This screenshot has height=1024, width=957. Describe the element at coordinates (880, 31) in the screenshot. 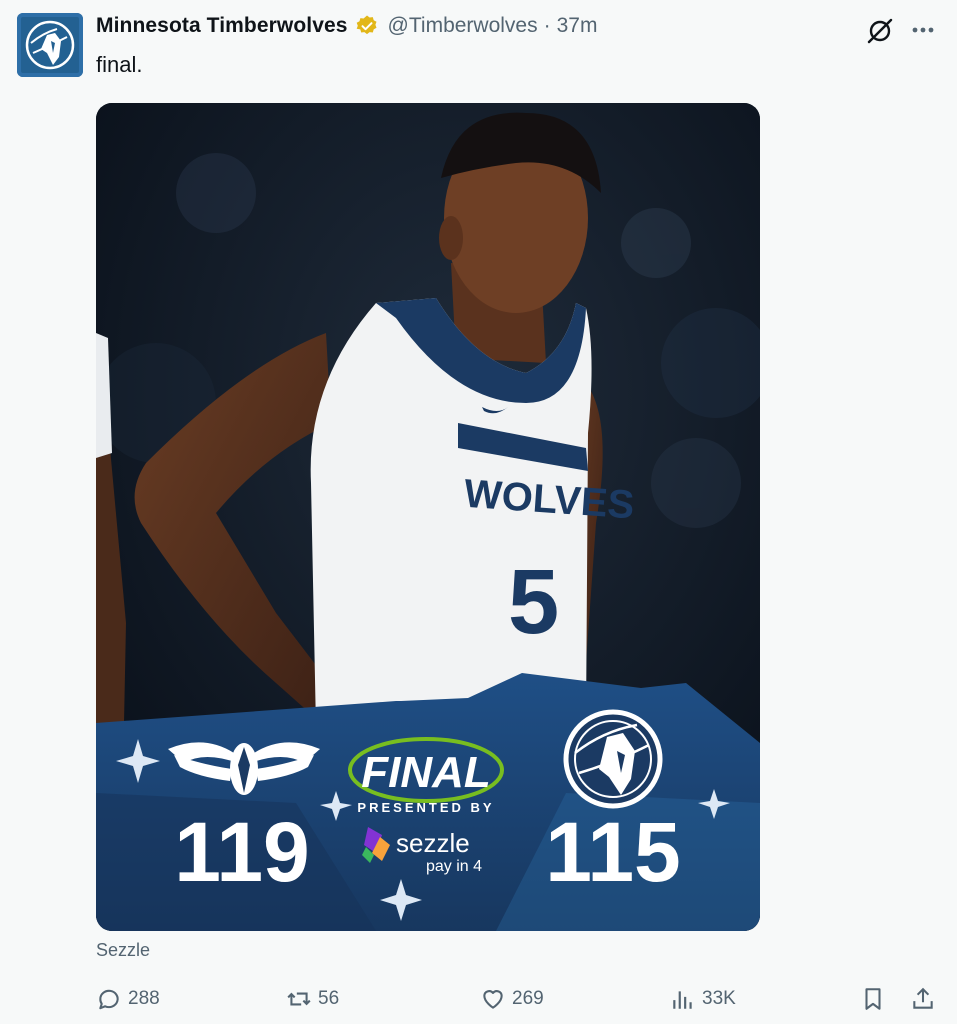

I see `grok-icon` at that location.